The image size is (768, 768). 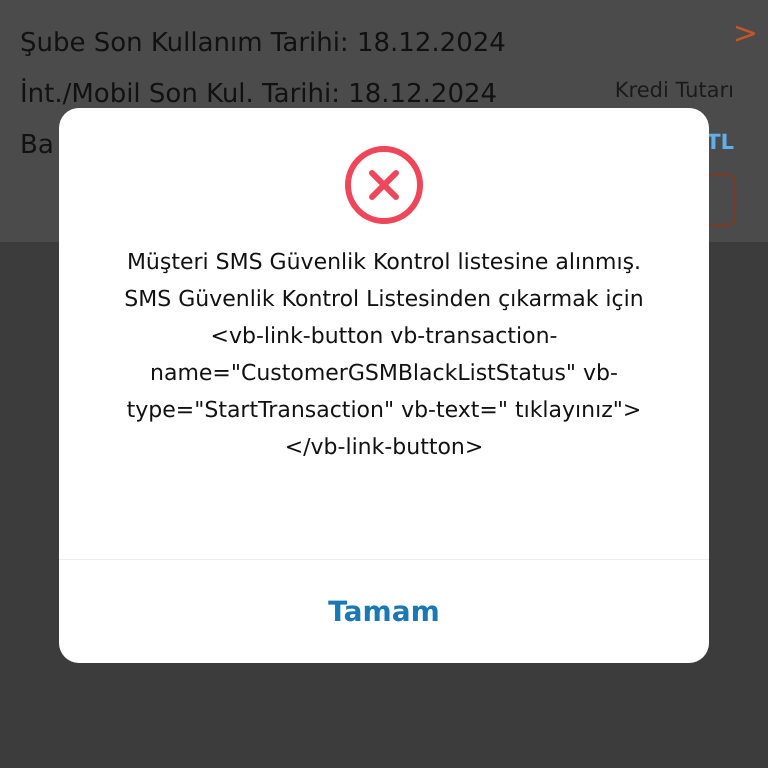 I want to click on currency-text: TL, so click(x=720, y=142).